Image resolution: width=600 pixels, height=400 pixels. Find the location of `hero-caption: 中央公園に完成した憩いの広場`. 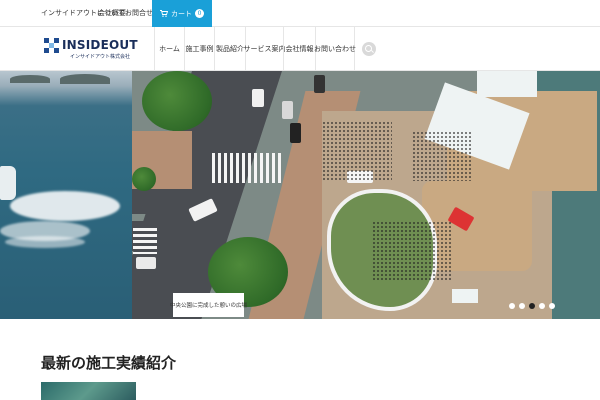

hero-caption: 中央公園に完成した憩いの広場 is located at coordinates (208, 305).